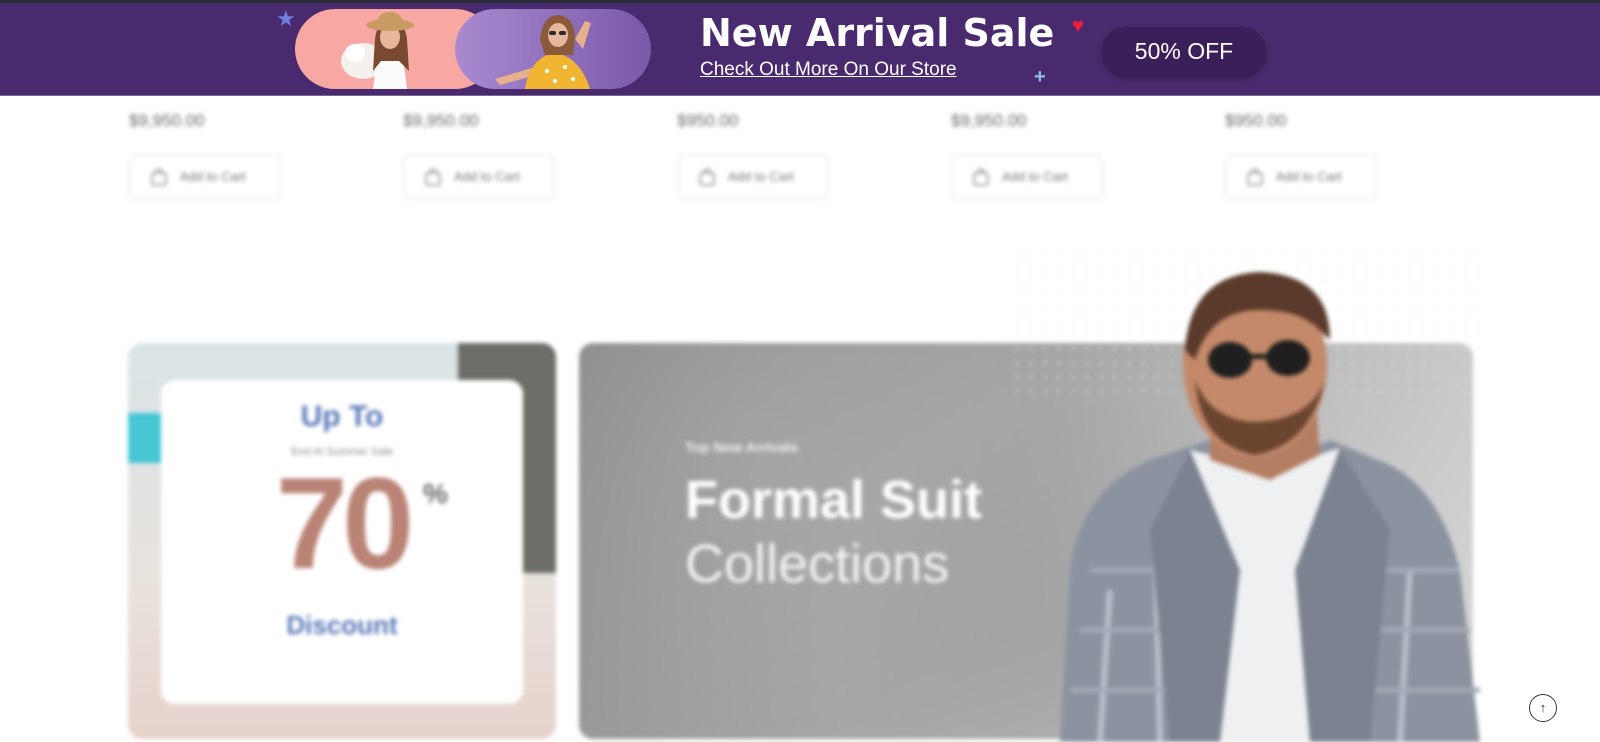 Image resolution: width=1600 pixels, height=742 pixels. What do you see at coordinates (877, 33) in the screenshot?
I see `promo-headline: New Arrival Sale` at bounding box center [877, 33].